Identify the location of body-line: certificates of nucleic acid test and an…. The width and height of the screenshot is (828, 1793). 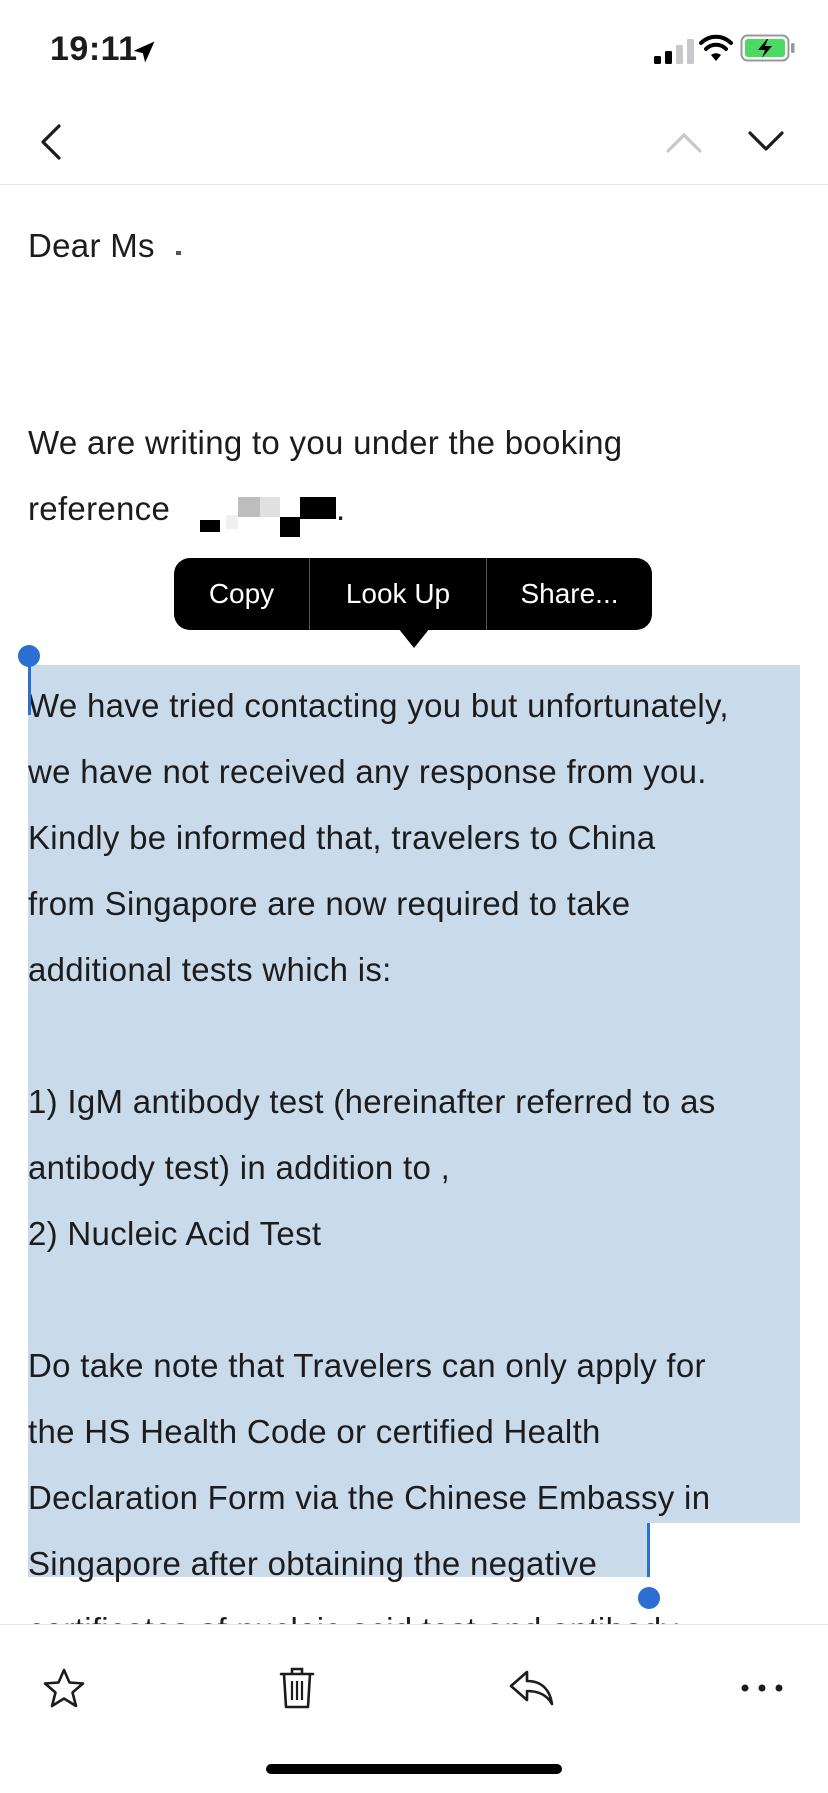
(353, 1611).